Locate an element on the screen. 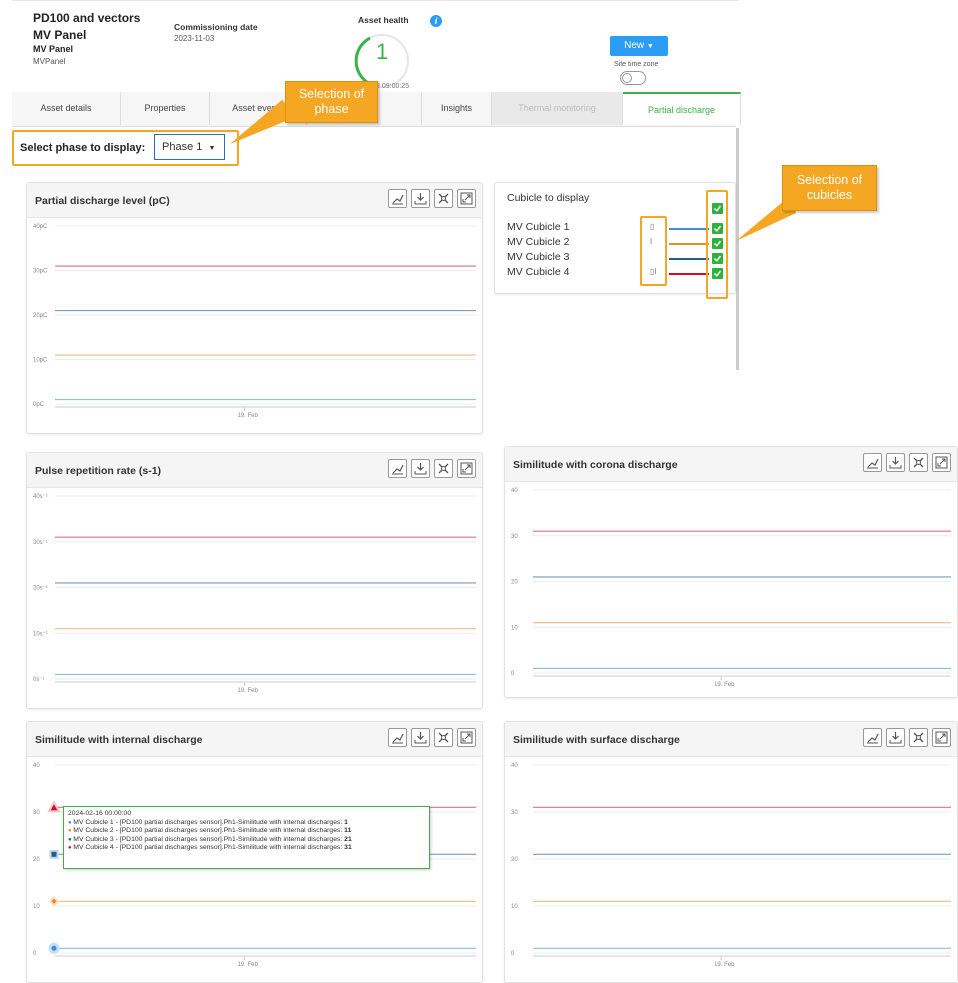 This screenshot has height=983, width=958. scrollbar is located at coordinates (737, 249).